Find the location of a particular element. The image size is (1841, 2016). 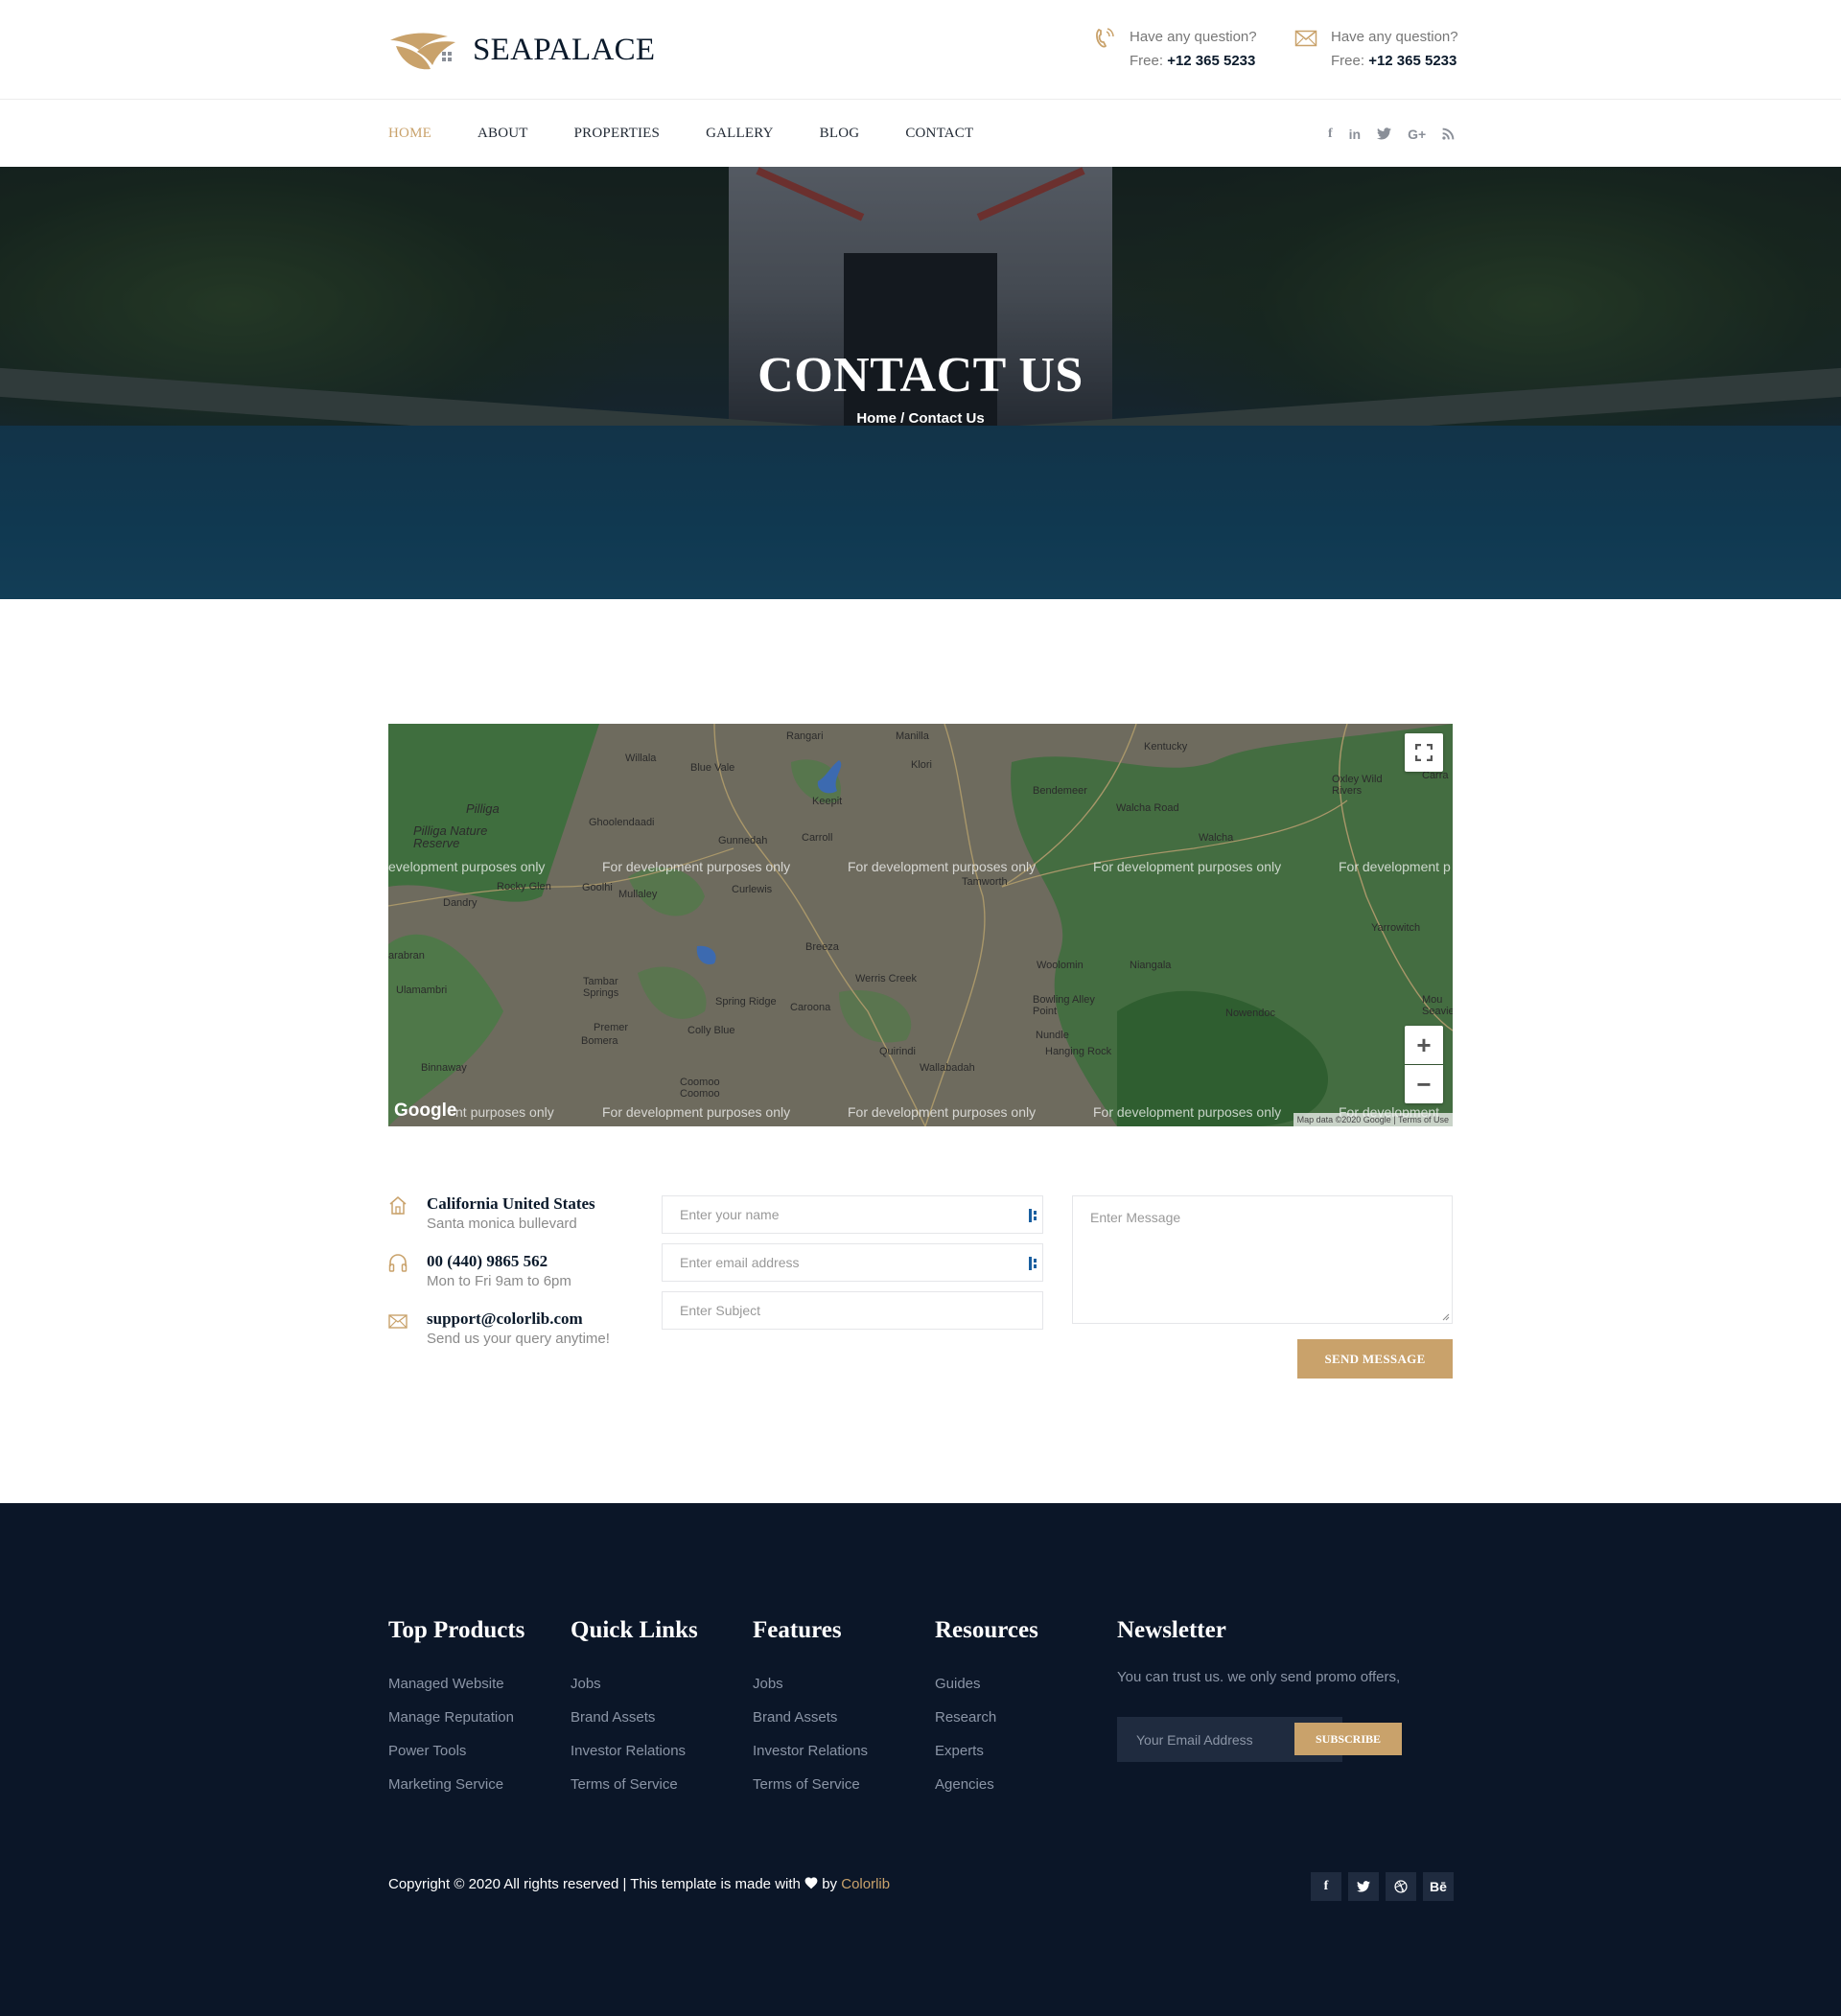

map-place-label: Ghoolendaadi is located at coordinates (622, 822).